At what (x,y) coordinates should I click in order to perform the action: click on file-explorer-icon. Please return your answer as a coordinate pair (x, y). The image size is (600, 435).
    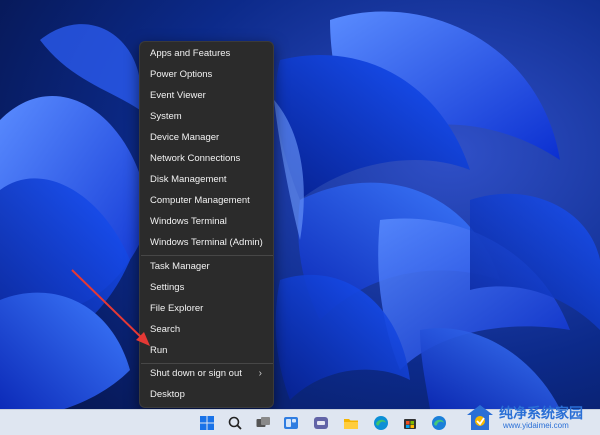
    Looking at the image, I should click on (351, 423).